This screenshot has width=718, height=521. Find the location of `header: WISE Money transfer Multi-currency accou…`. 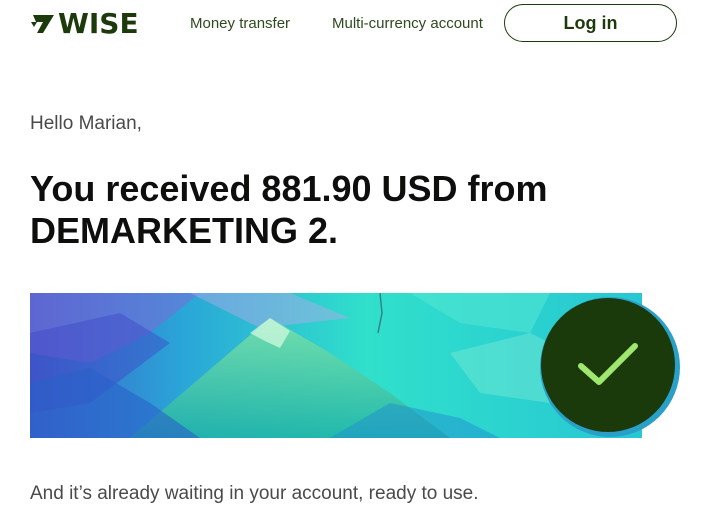

header: WISE Money transfer Multi-currency accou… is located at coordinates (359, 24).